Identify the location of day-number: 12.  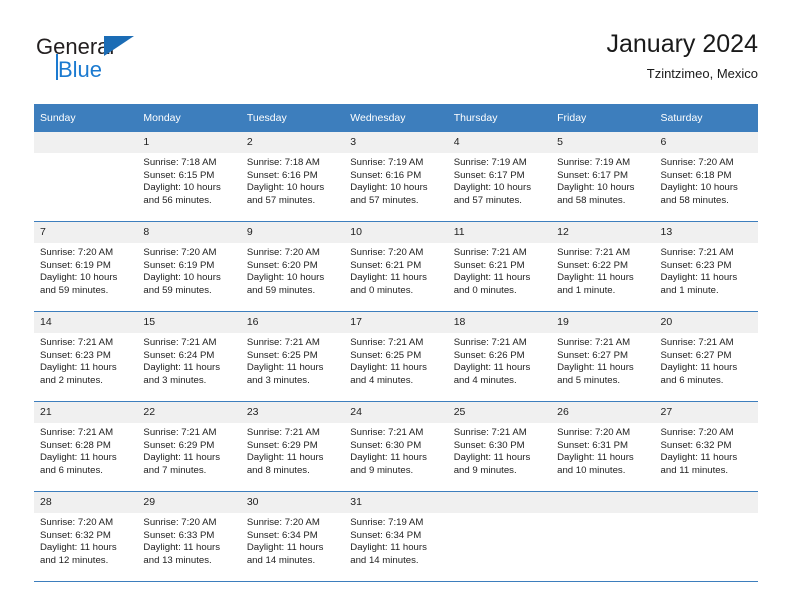
(603, 232).